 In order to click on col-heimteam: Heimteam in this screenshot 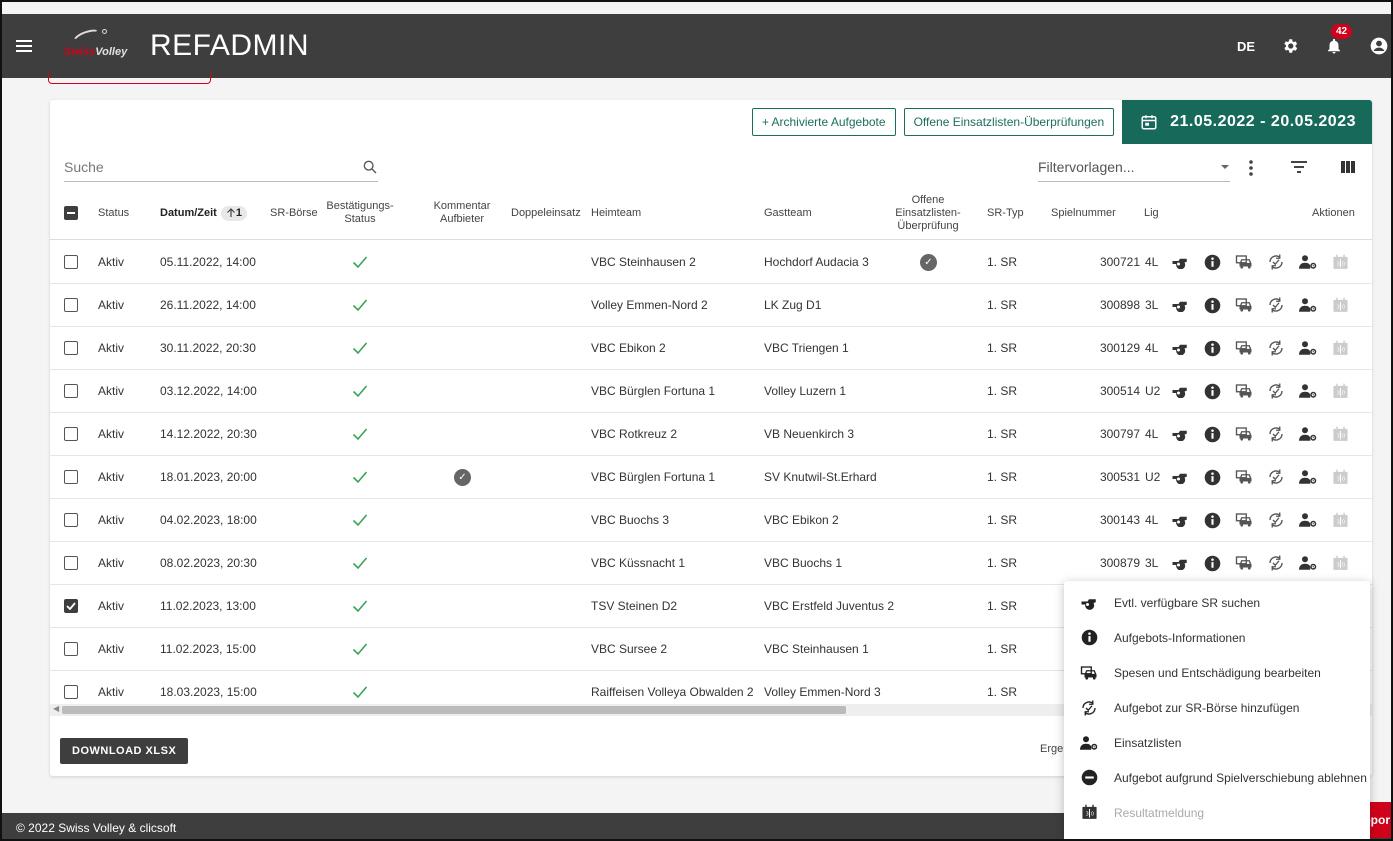, I will do `click(616, 213)`.